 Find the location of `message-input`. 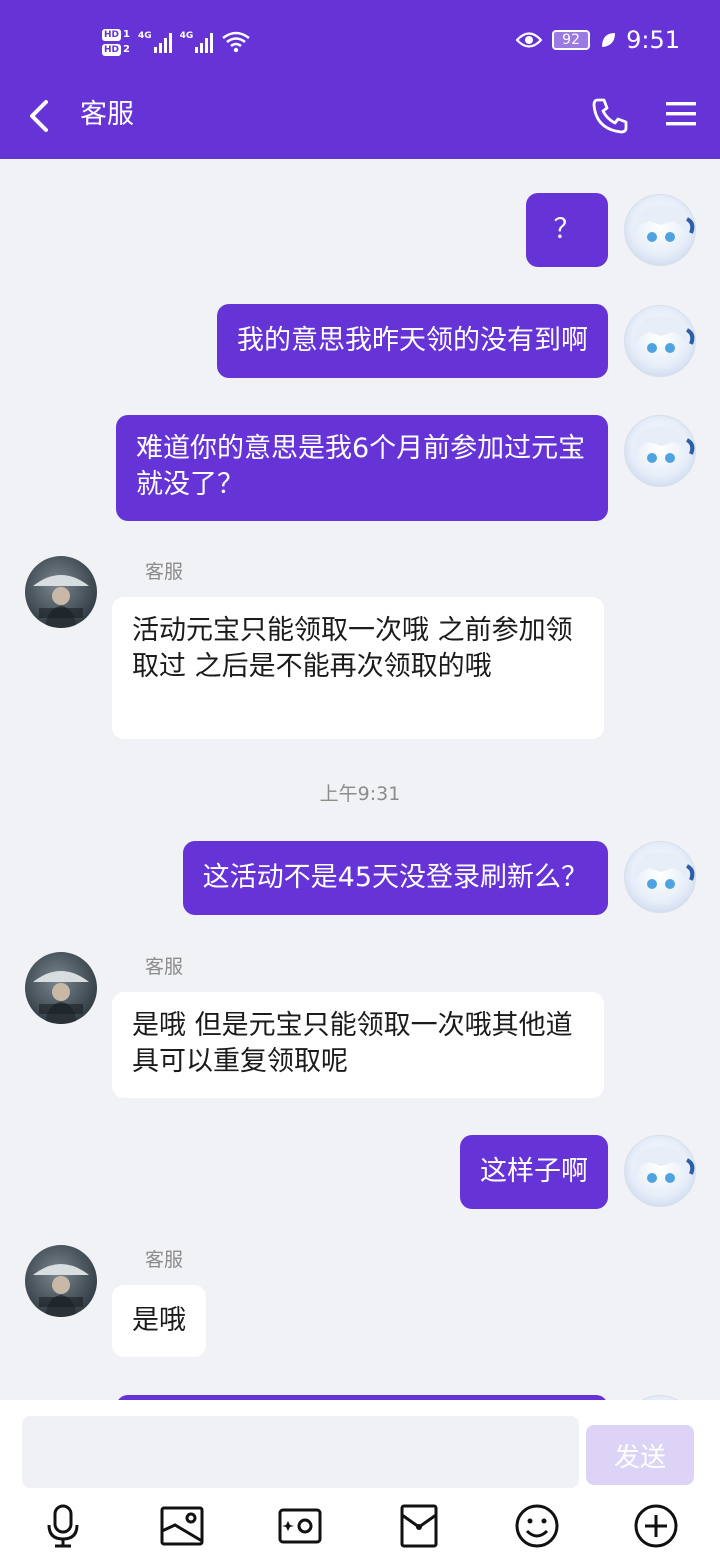

message-input is located at coordinates (300, 1452).